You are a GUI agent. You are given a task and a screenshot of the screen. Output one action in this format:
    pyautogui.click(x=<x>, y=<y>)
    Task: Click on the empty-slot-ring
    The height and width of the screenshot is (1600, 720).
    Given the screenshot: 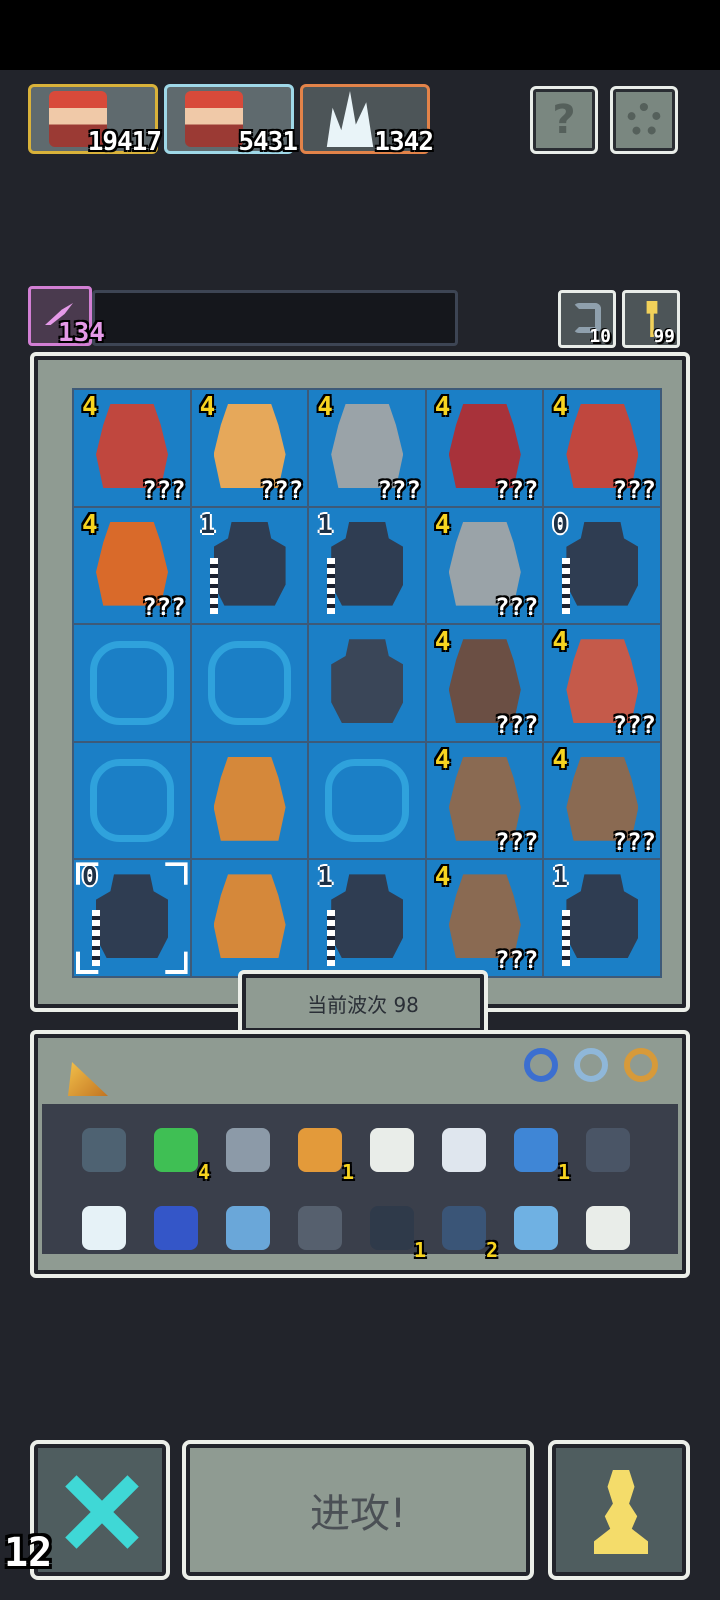 What is the action you would take?
    pyautogui.click(x=132, y=800)
    